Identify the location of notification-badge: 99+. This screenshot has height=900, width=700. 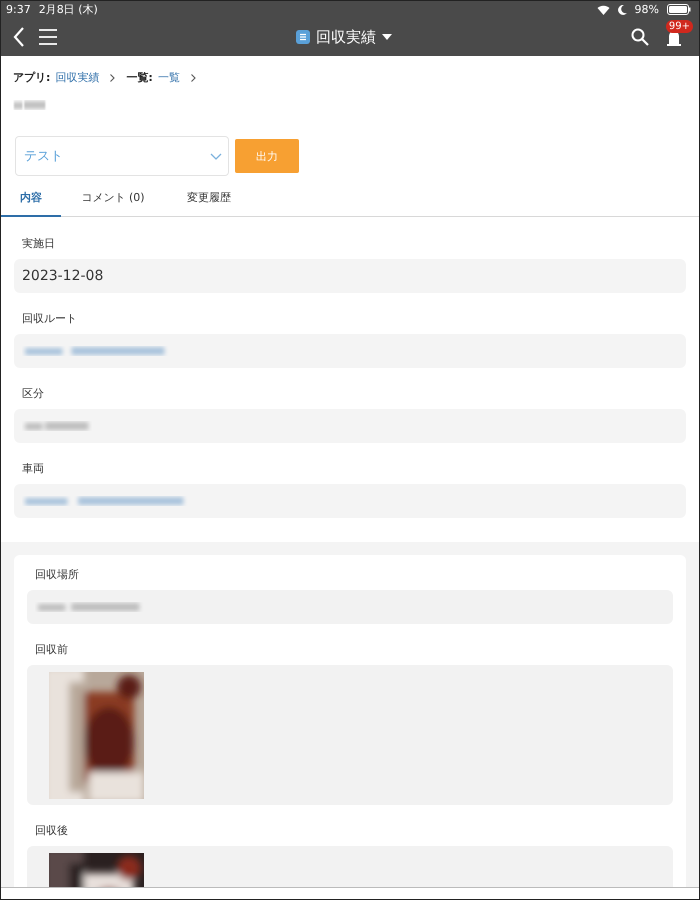
(679, 26).